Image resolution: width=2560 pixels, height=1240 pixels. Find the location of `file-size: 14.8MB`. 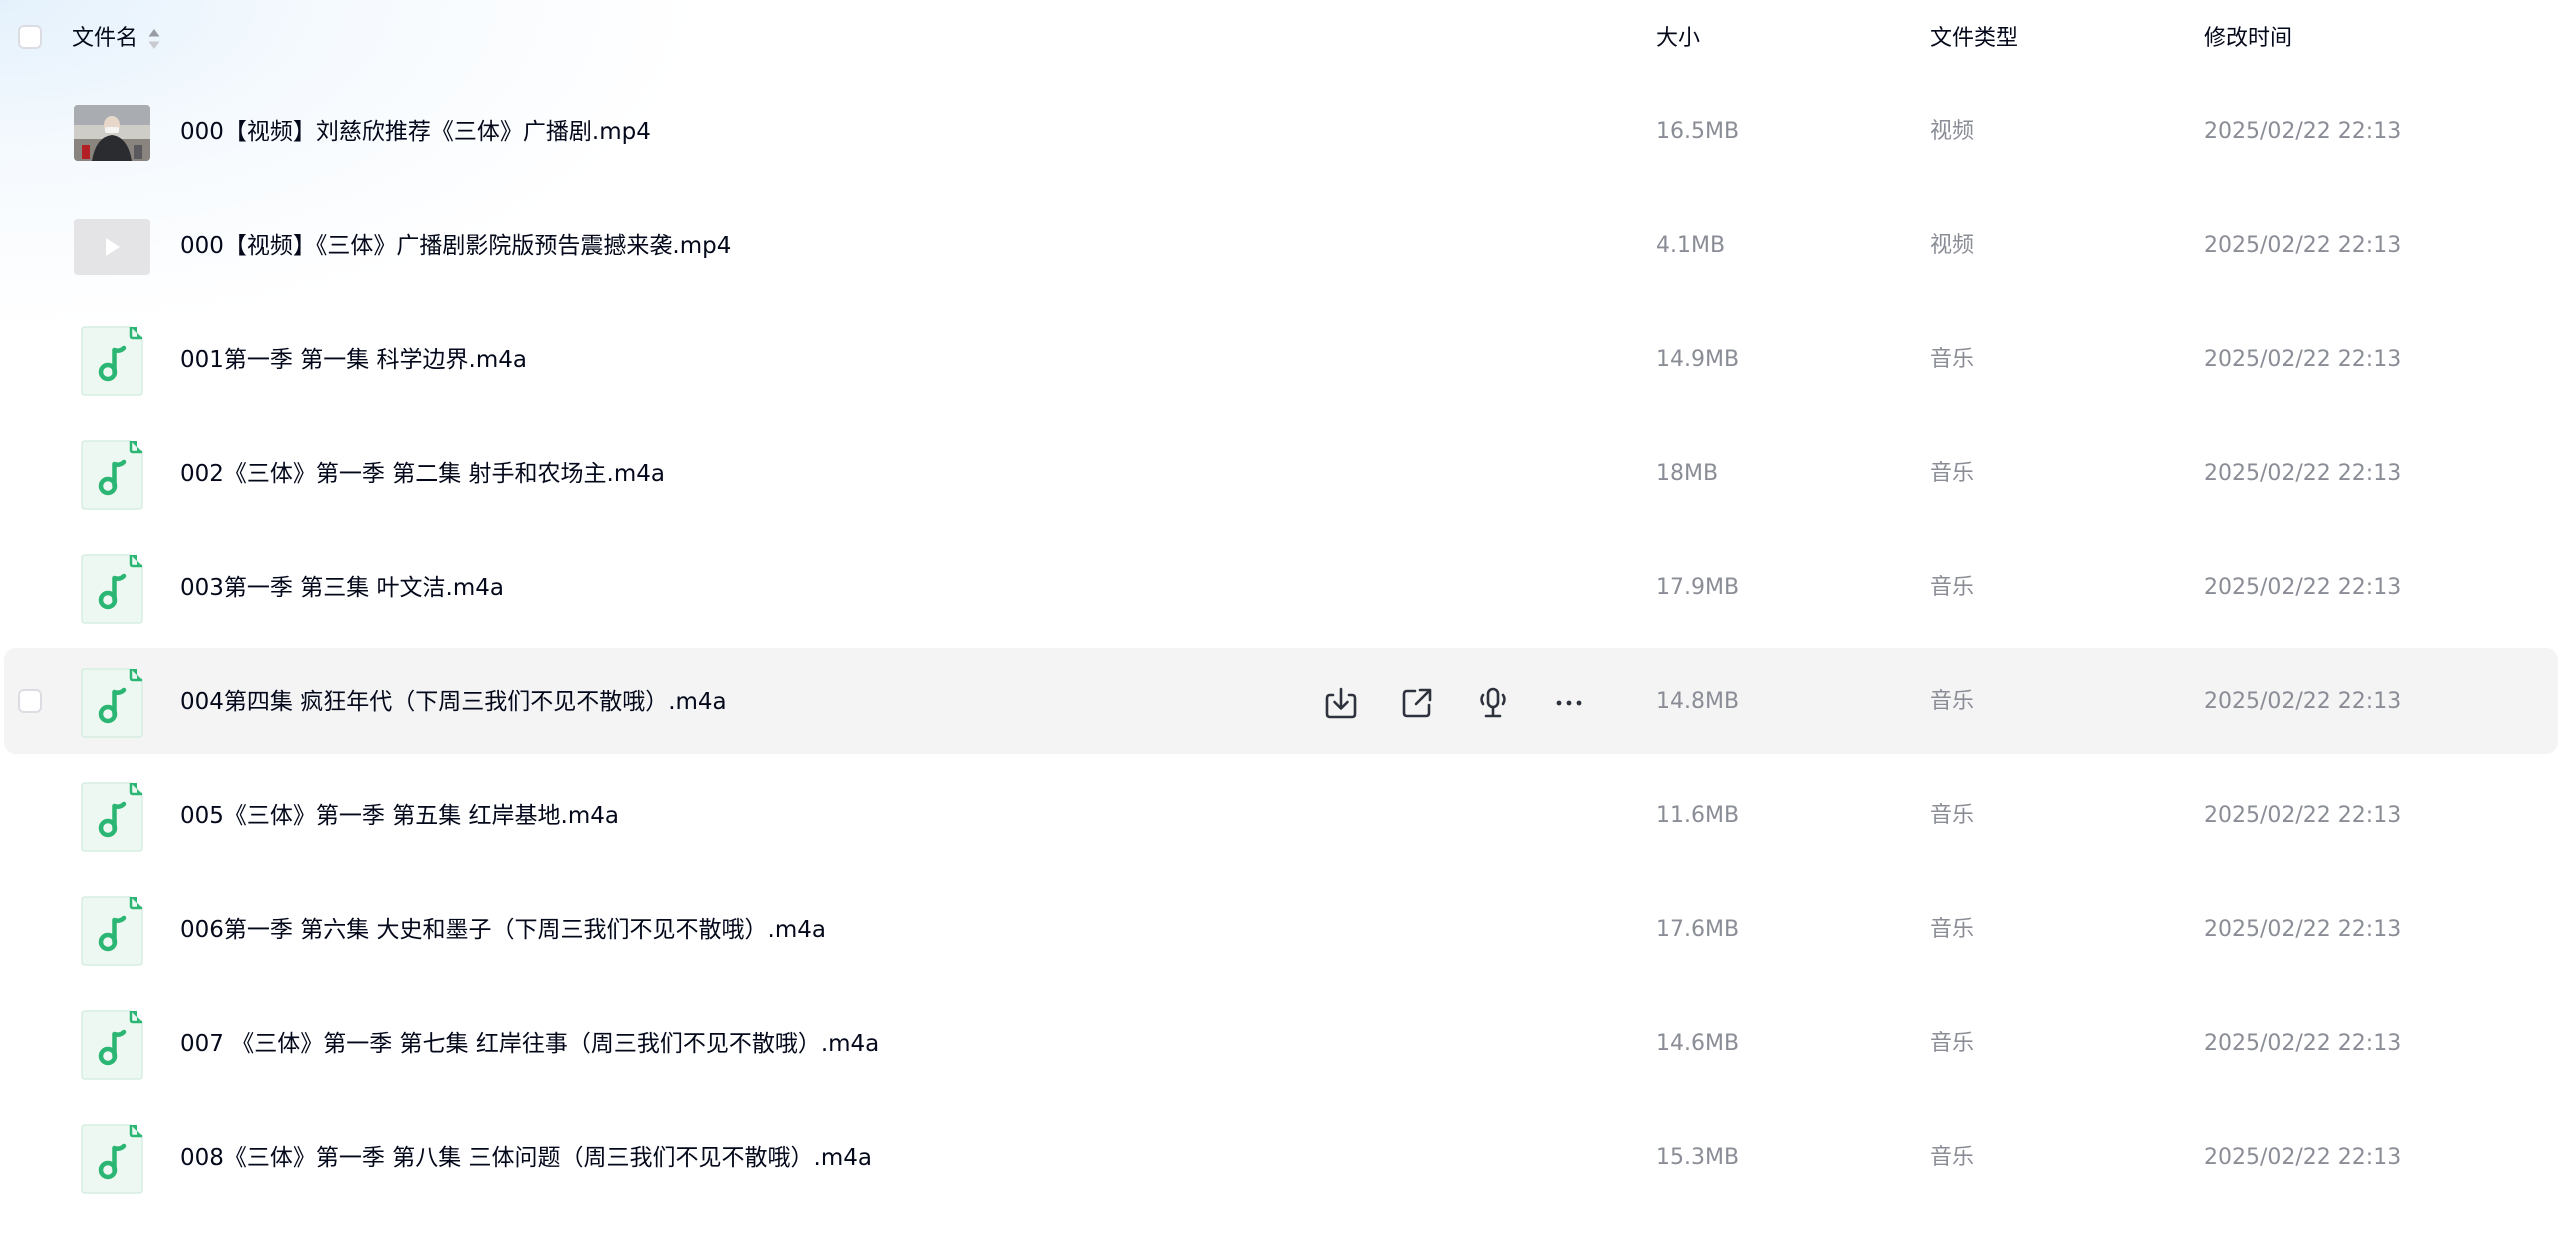

file-size: 14.8MB is located at coordinates (1698, 701).